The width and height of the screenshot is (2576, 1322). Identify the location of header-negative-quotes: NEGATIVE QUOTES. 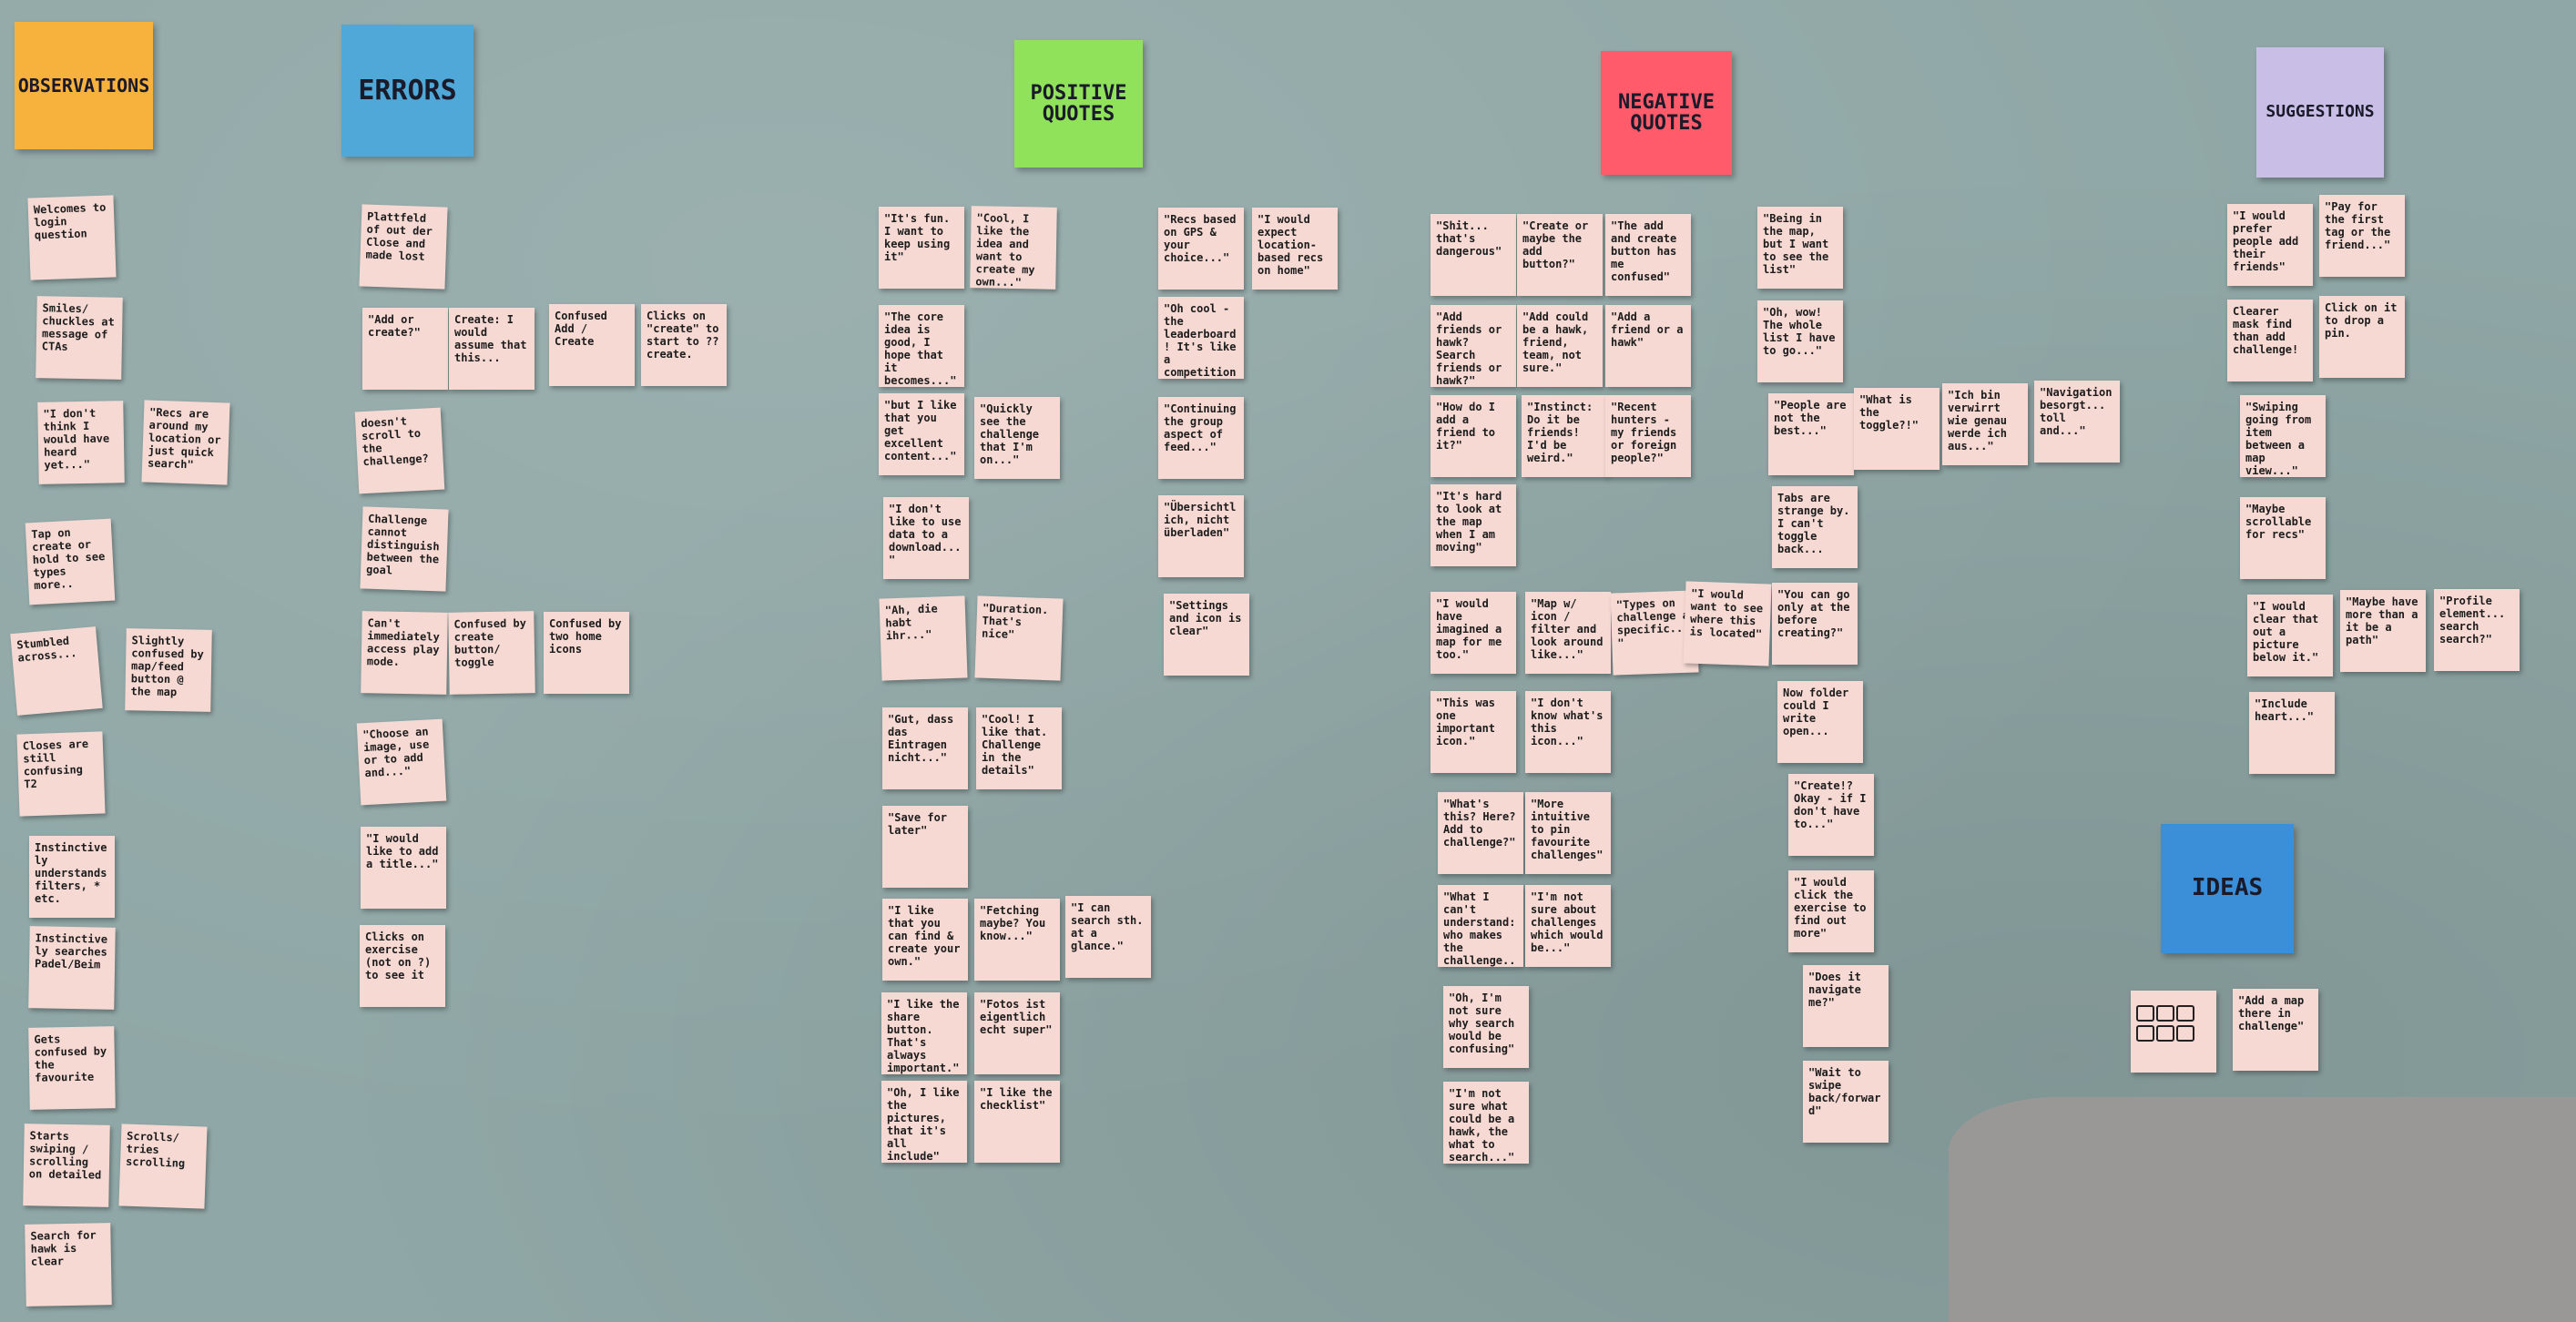
(1666, 113).